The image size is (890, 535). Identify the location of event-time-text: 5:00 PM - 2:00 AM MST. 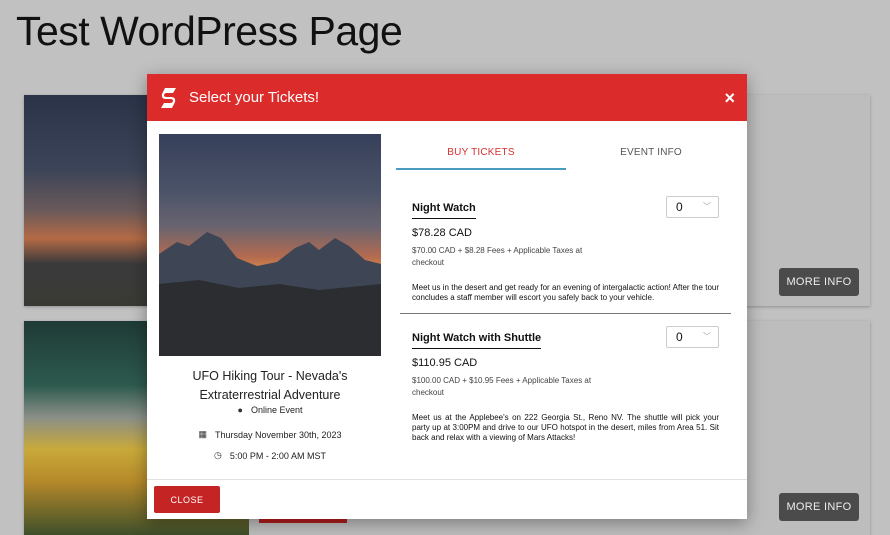
(277, 455).